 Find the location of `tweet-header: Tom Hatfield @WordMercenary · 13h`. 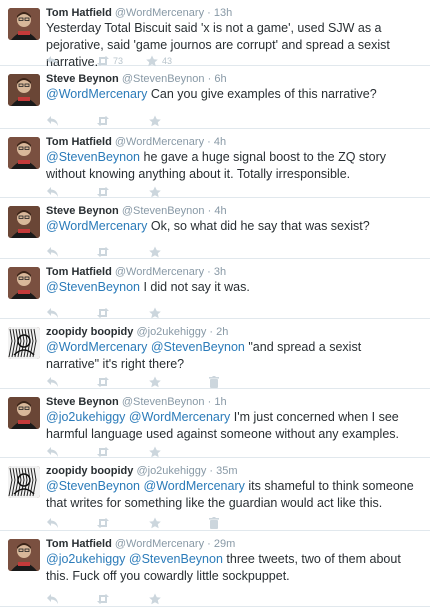

tweet-header: Tom Hatfield @WordMercenary · 13h is located at coordinates (234, 13).